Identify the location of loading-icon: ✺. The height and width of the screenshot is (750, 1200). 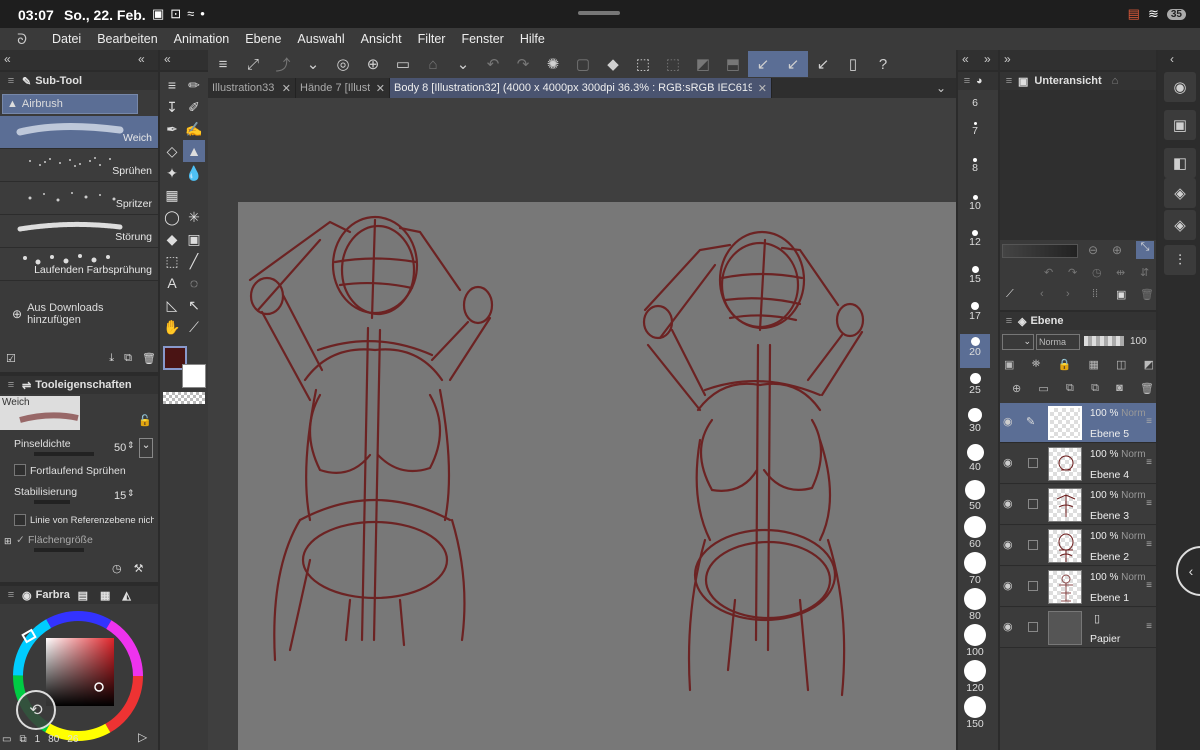
(553, 64).